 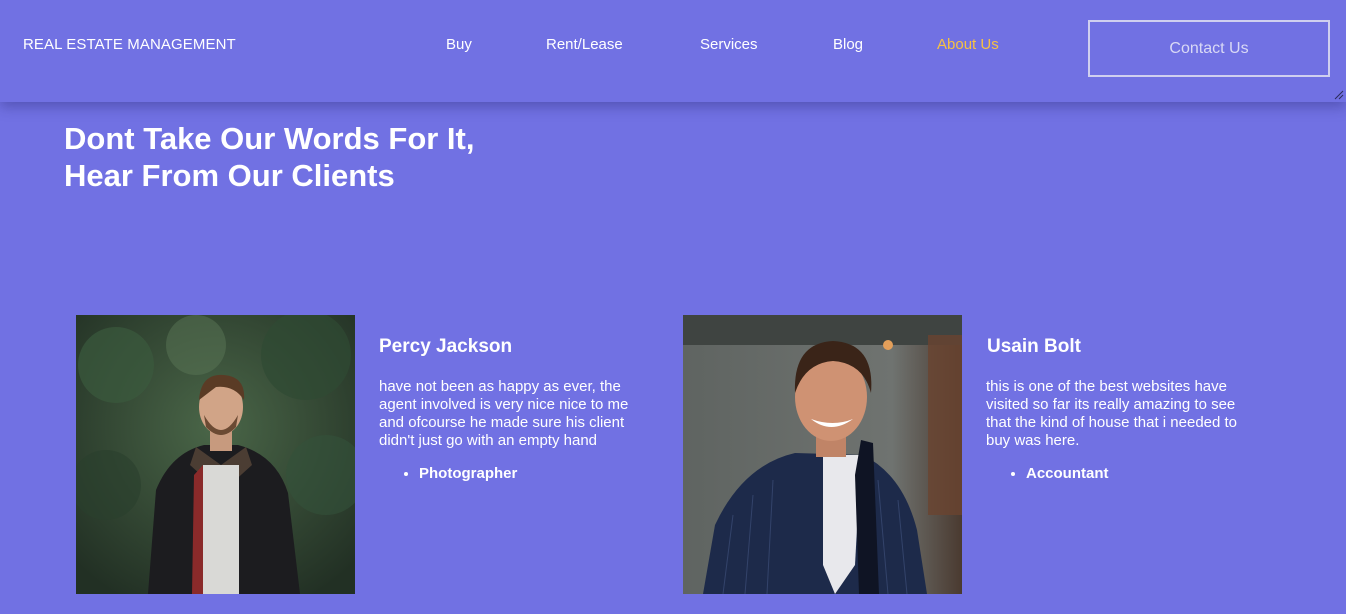 I want to click on testimonial-role-list: Accountant, so click(x=1047, y=473).